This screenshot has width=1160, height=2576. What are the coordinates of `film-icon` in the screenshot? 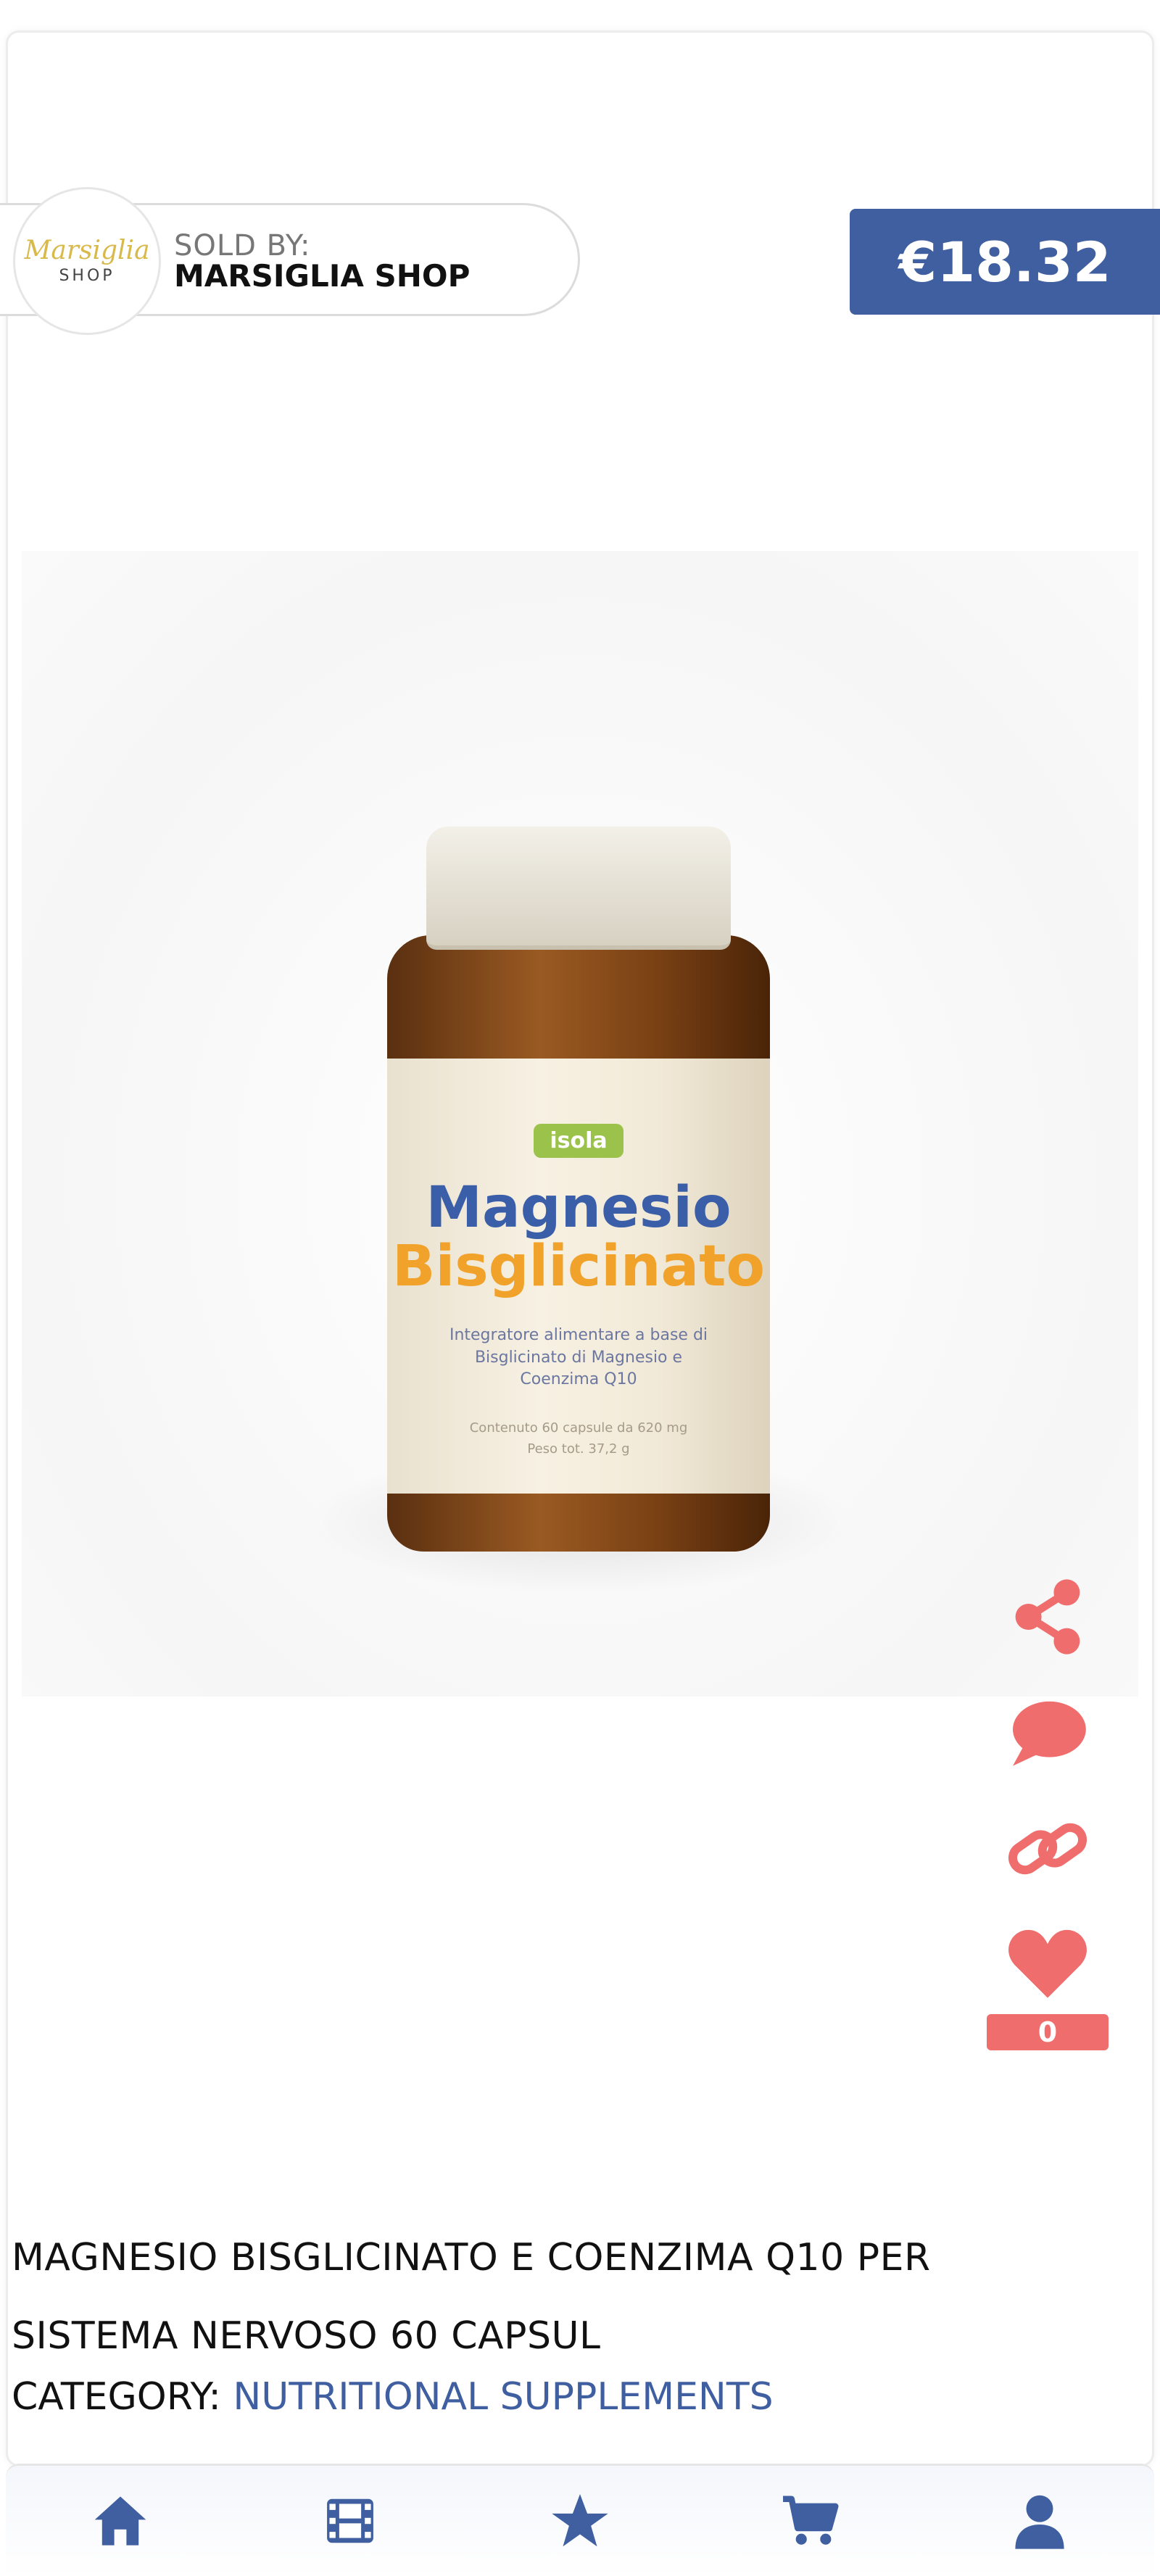 It's located at (350, 2521).